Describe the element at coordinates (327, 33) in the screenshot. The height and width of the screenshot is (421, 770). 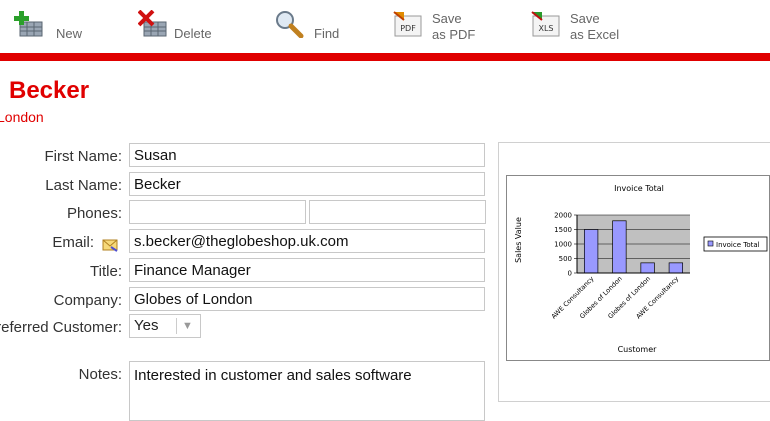
I see `find-label: Find` at that location.